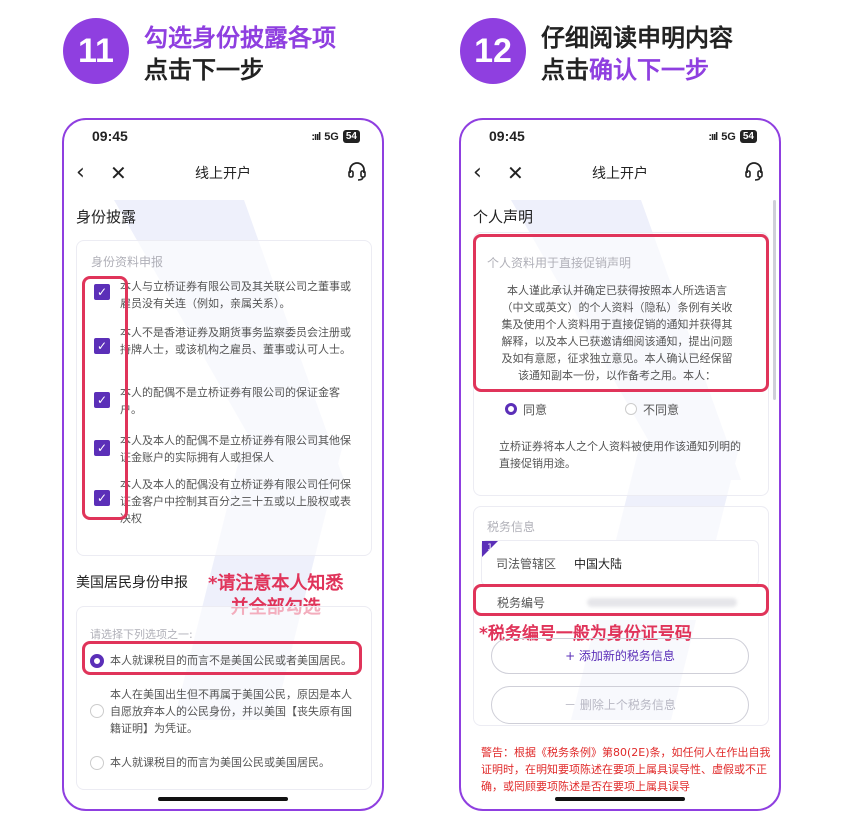 The width and height of the screenshot is (841, 833). What do you see at coordinates (493, 51) in the screenshot?
I see `step-12-badge: 12` at bounding box center [493, 51].